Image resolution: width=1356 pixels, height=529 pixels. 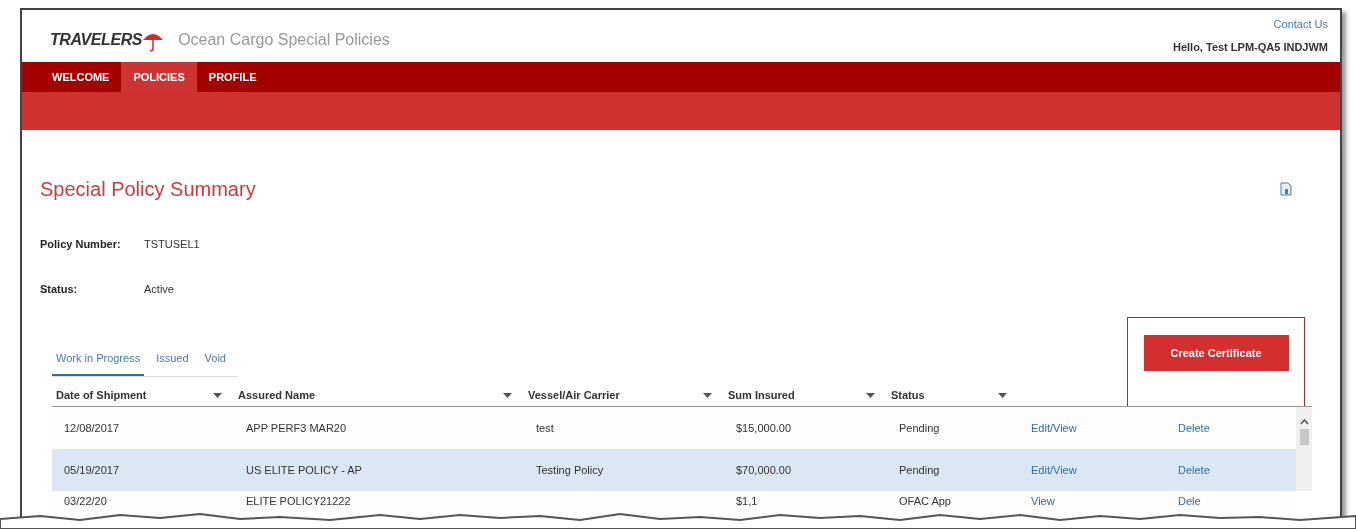 I want to click on table-cell: OFAC App, so click(x=925, y=501).